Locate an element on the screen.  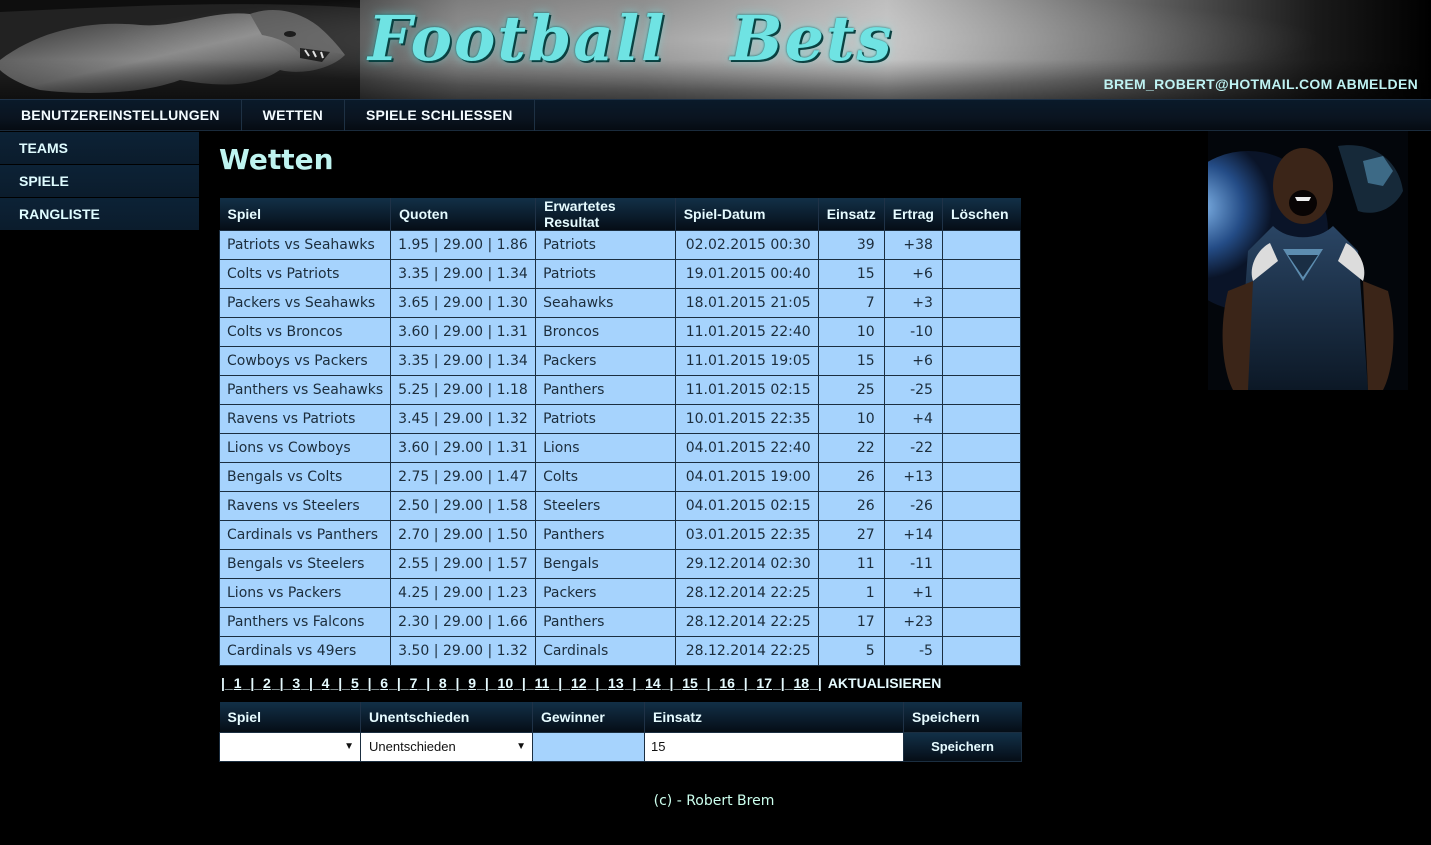
page-link-4: 4 is located at coordinates (326, 683).